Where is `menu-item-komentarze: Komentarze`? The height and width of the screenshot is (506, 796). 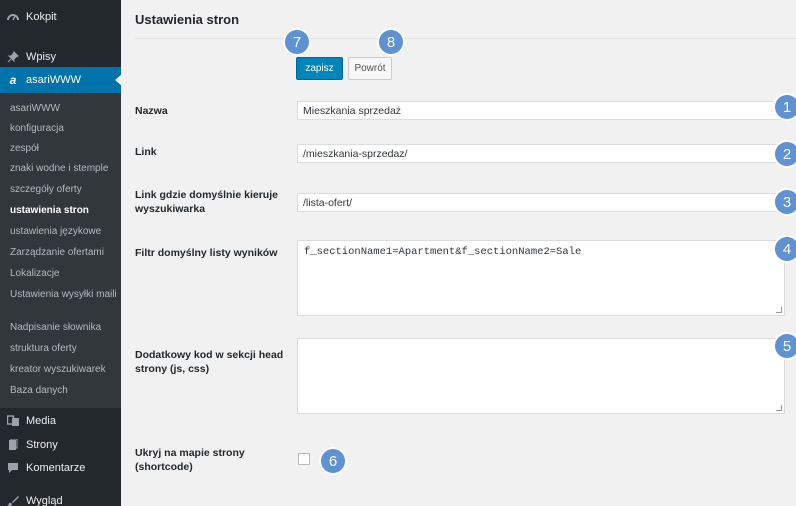 menu-item-komentarze: Komentarze is located at coordinates (60, 468).